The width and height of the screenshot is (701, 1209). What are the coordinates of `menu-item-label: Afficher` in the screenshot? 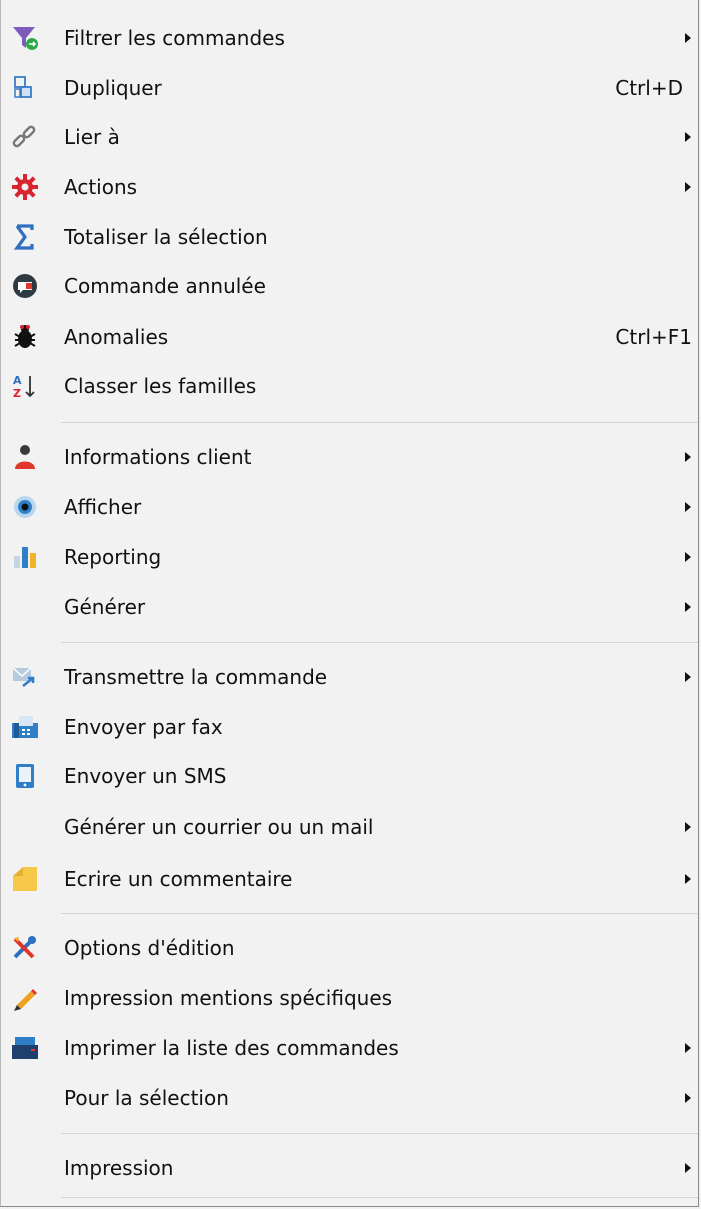 It's located at (103, 507).